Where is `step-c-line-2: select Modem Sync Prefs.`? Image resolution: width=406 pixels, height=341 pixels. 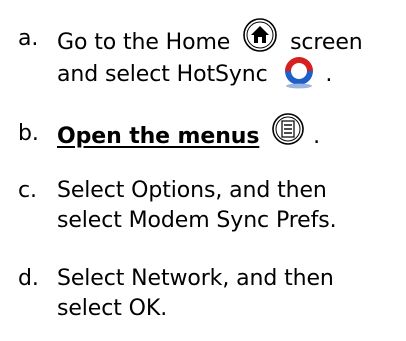
step-c-line-2: select Modem Sync Prefs. is located at coordinates (197, 220).